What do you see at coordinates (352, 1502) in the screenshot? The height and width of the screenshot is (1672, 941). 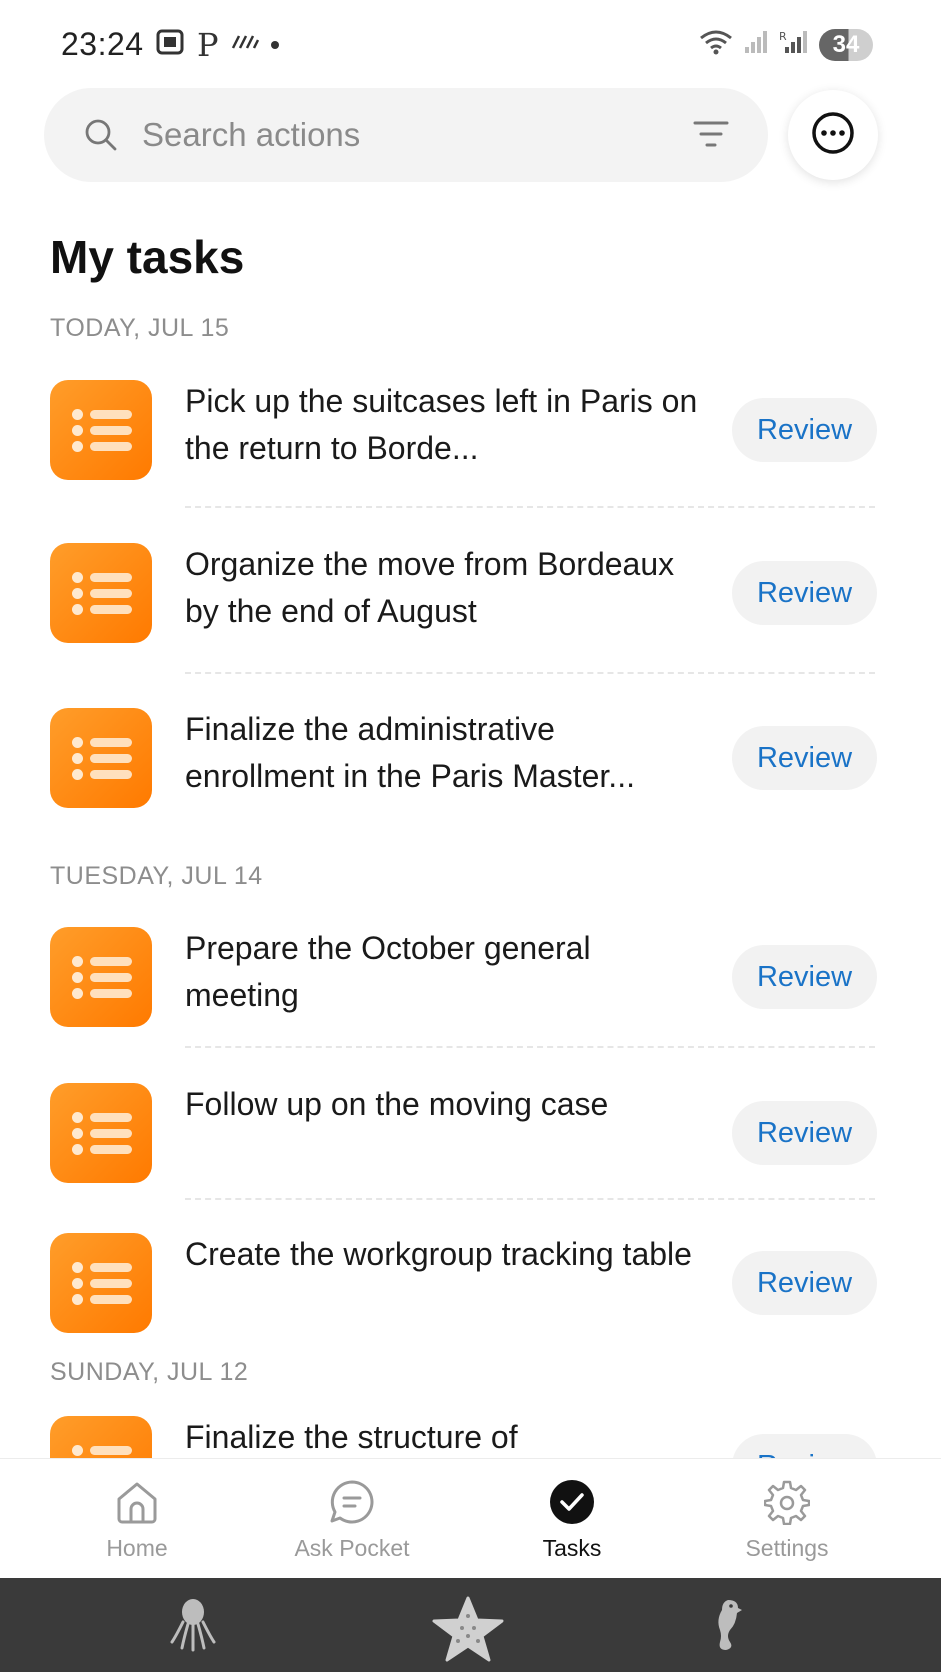 I see `chat-bubble-icon` at bounding box center [352, 1502].